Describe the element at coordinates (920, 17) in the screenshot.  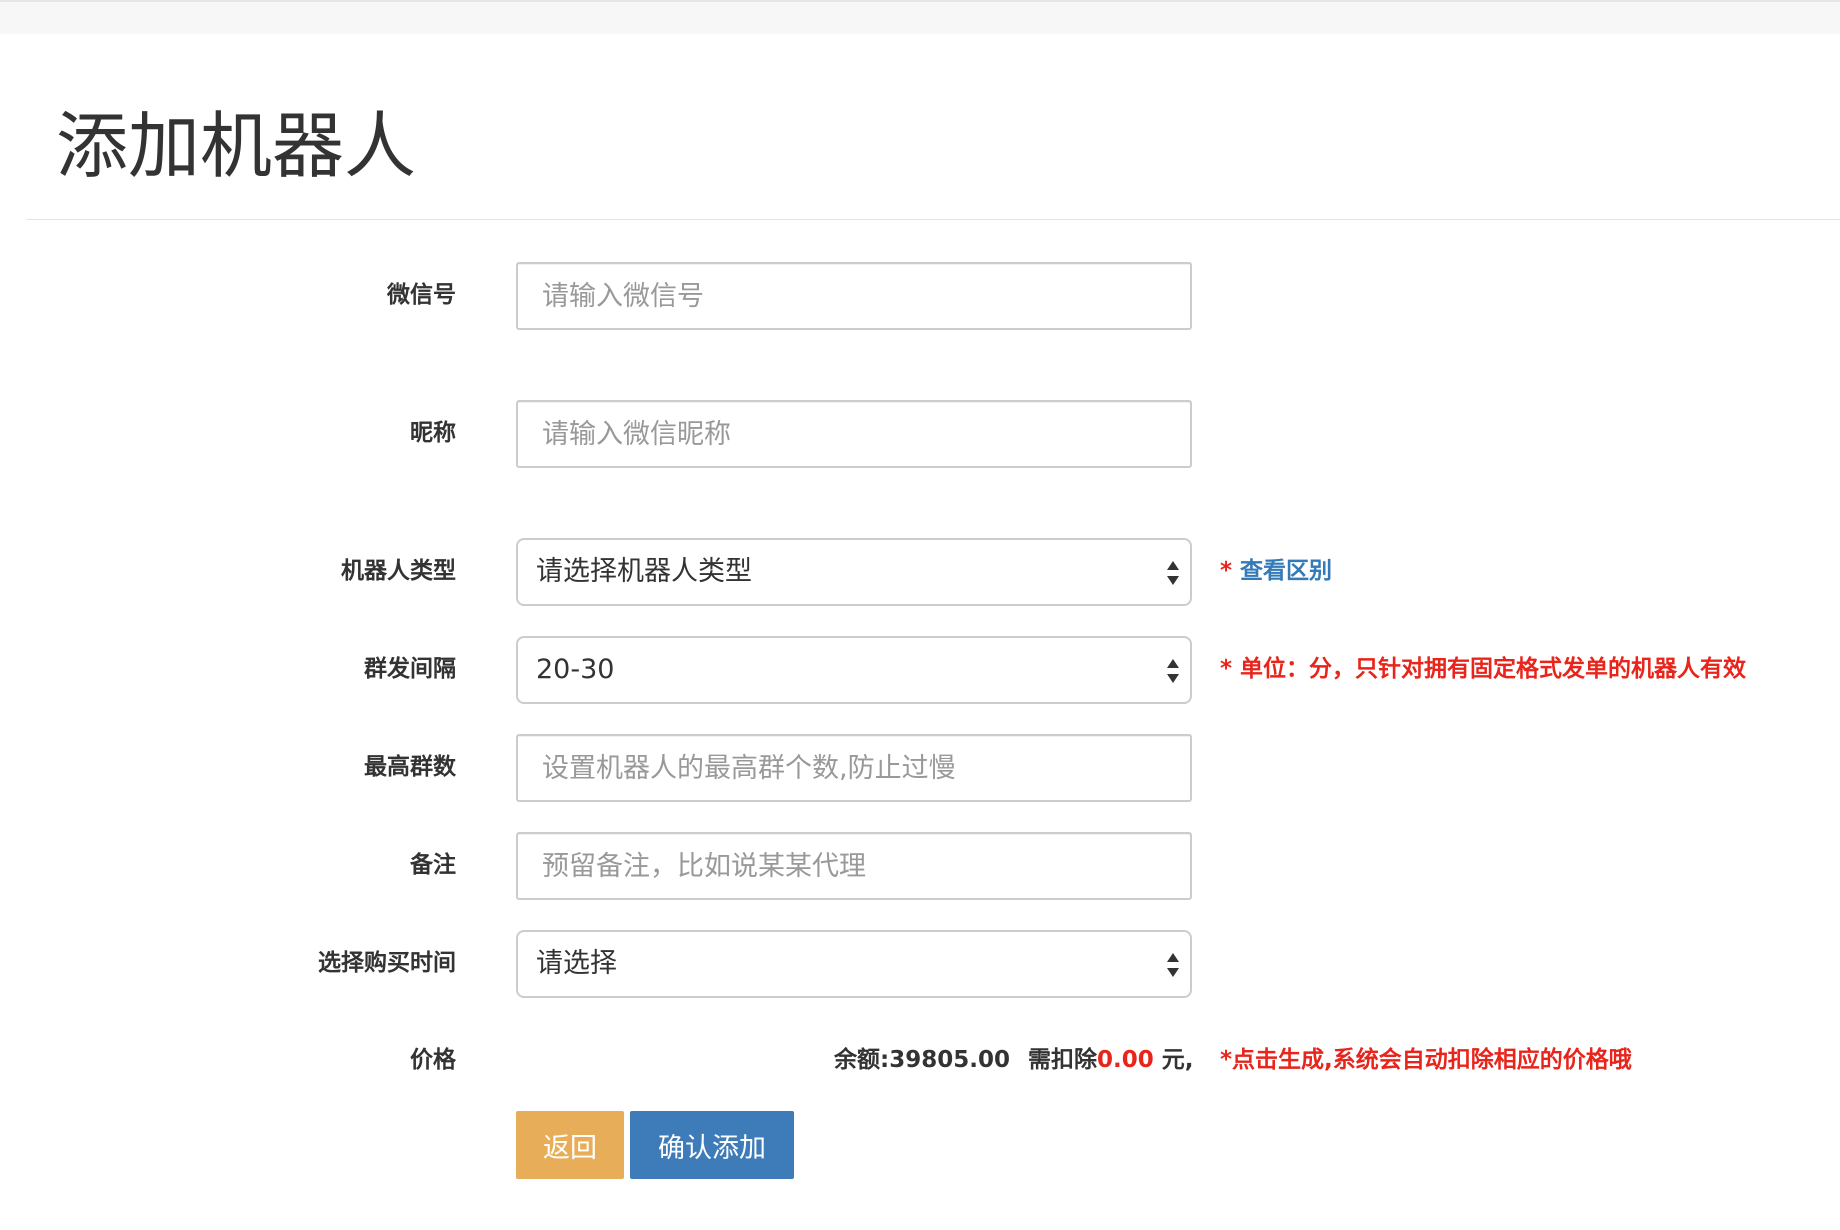
I see `top-bar` at that location.